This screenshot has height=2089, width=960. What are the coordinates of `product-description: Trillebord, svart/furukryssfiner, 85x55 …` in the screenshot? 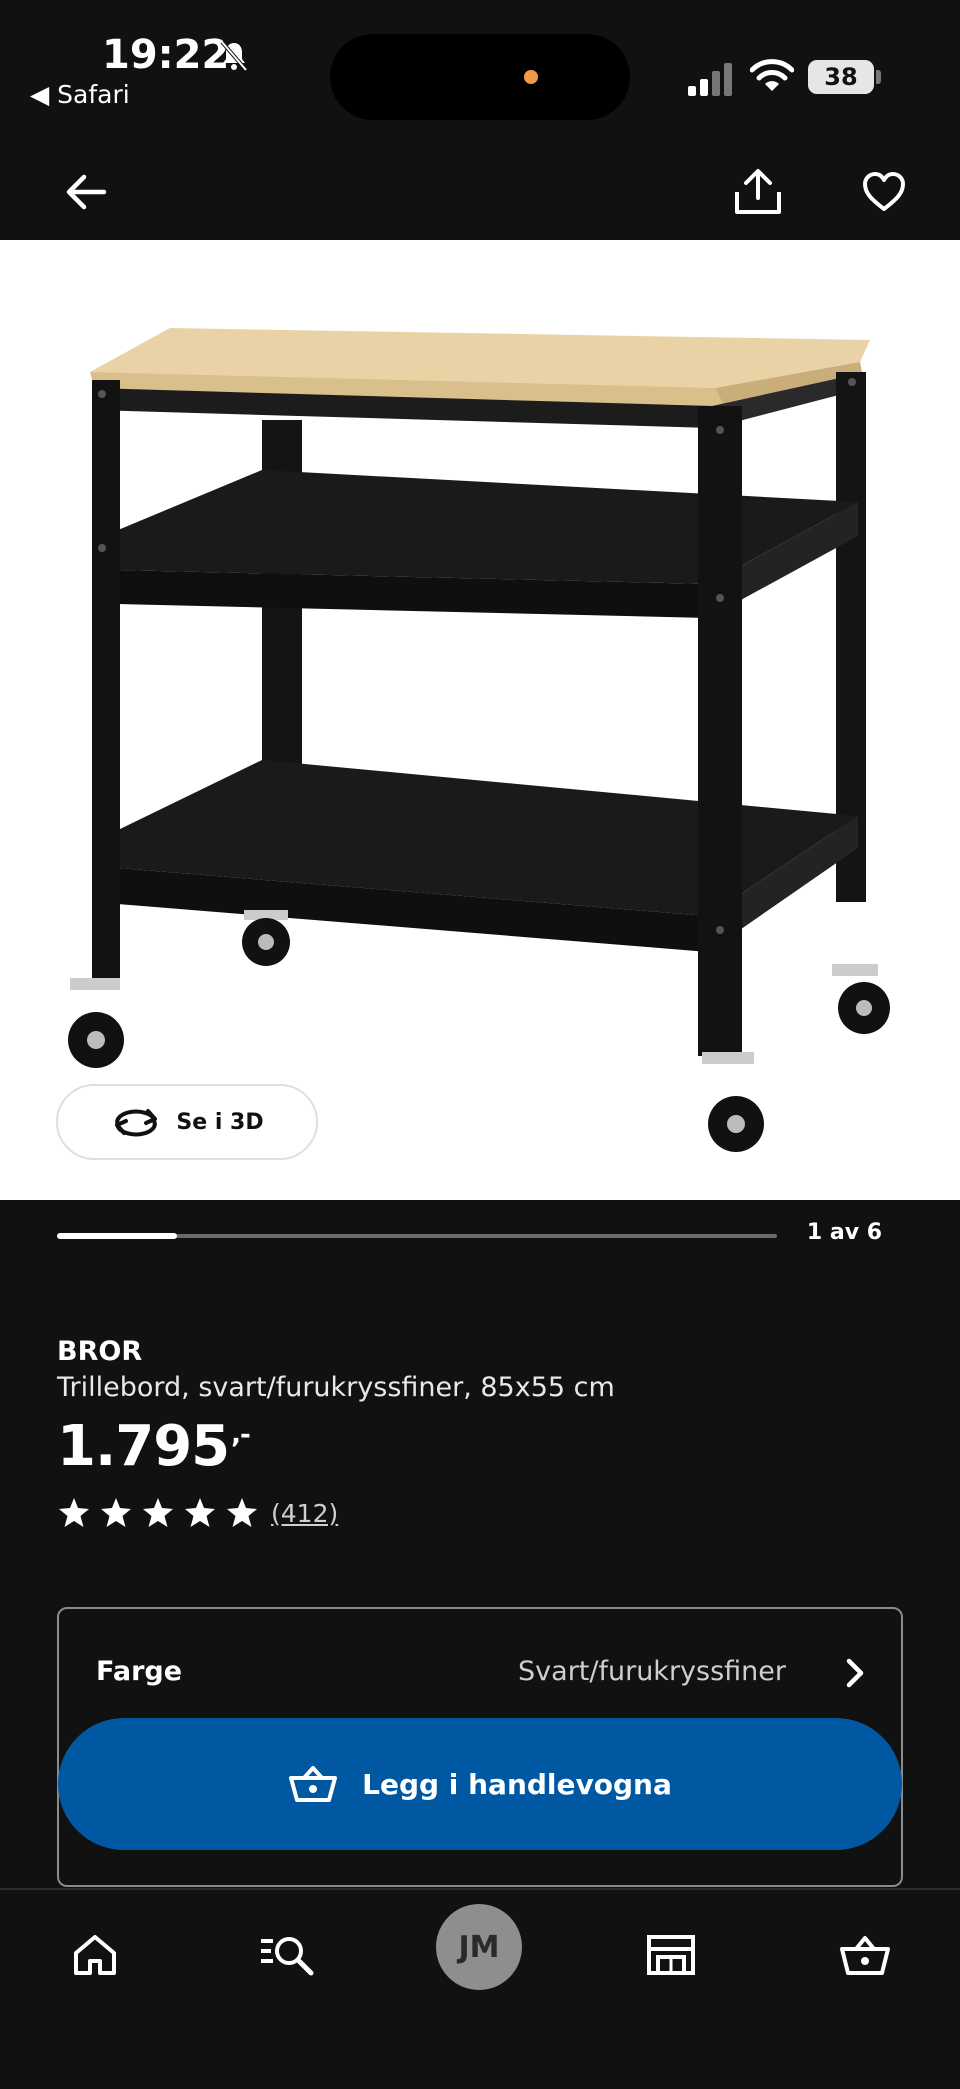 It's located at (336, 1387).